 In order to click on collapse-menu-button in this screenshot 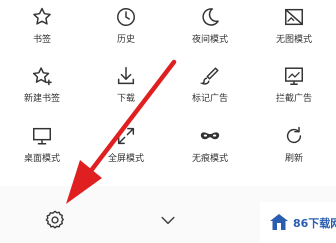, I will do `click(168, 220)`.